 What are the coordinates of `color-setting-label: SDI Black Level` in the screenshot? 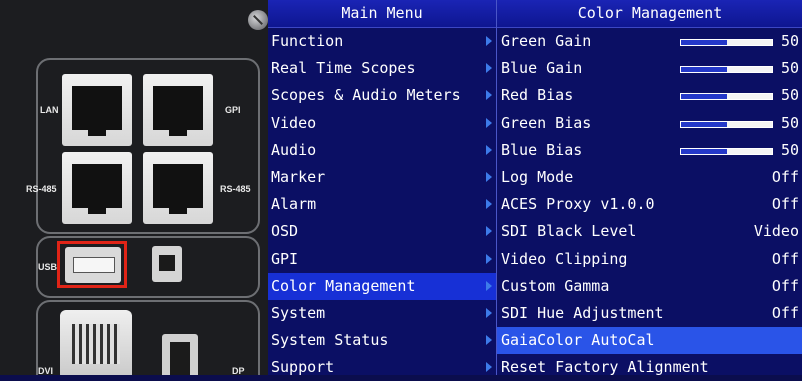 It's located at (569, 231).